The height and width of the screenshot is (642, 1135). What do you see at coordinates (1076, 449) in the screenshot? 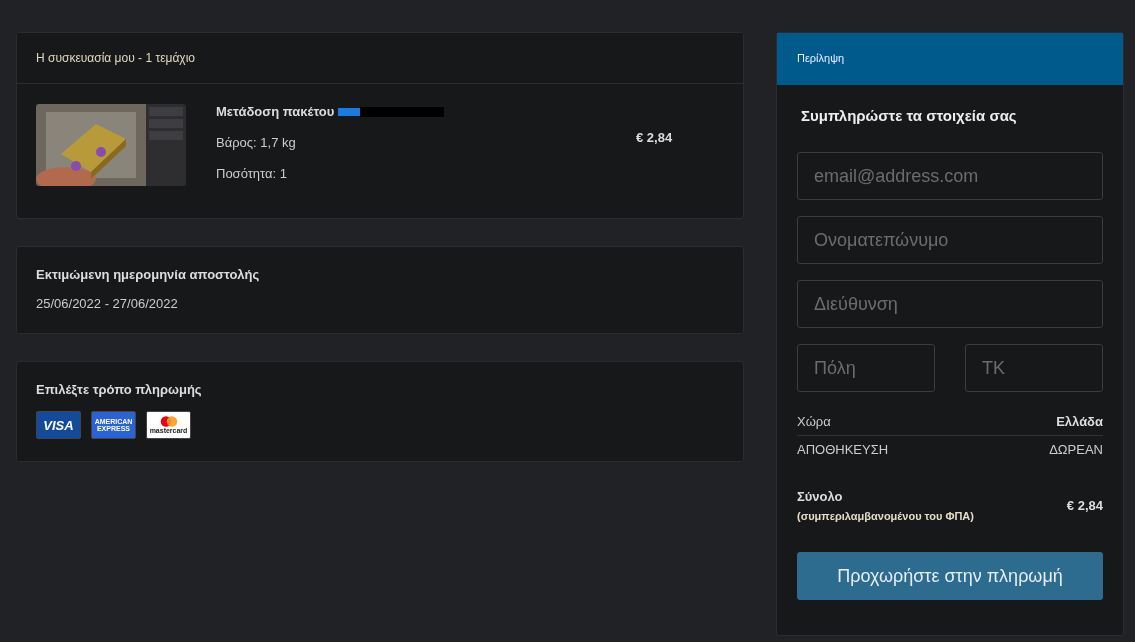
I see `storage-value: ΔΩΡΕΑΝ` at bounding box center [1076, 449].